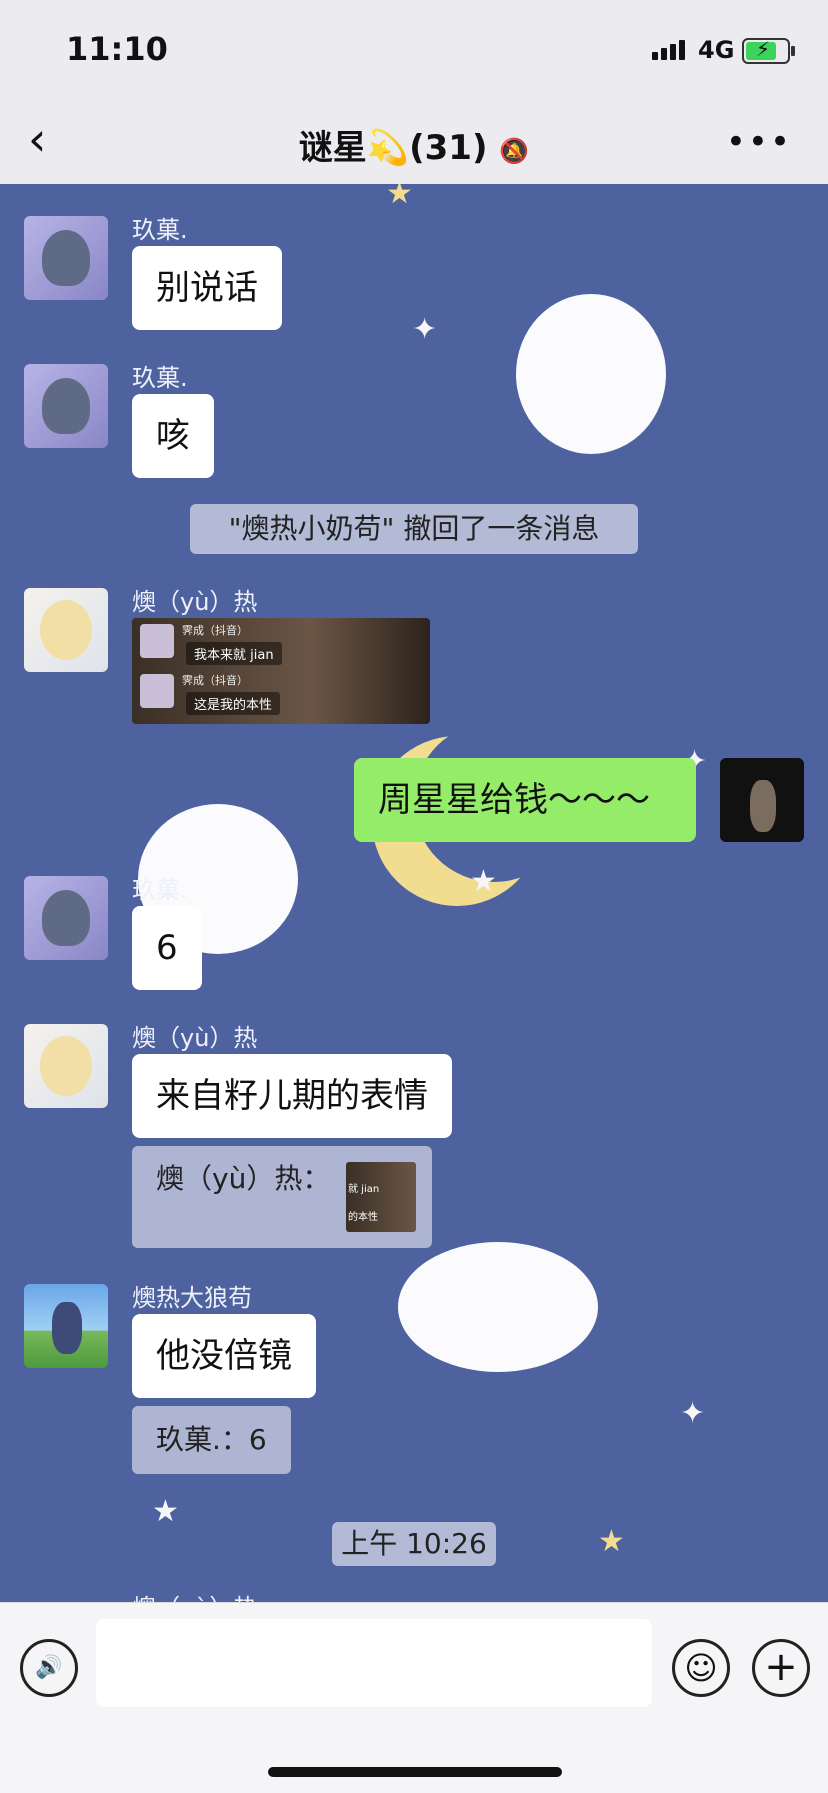 This screenshot has height=1793, width=828. Describe the element at coordinates (234, 653) in the screenshot. I see `comment-text: 我本来就 jian` at that location.